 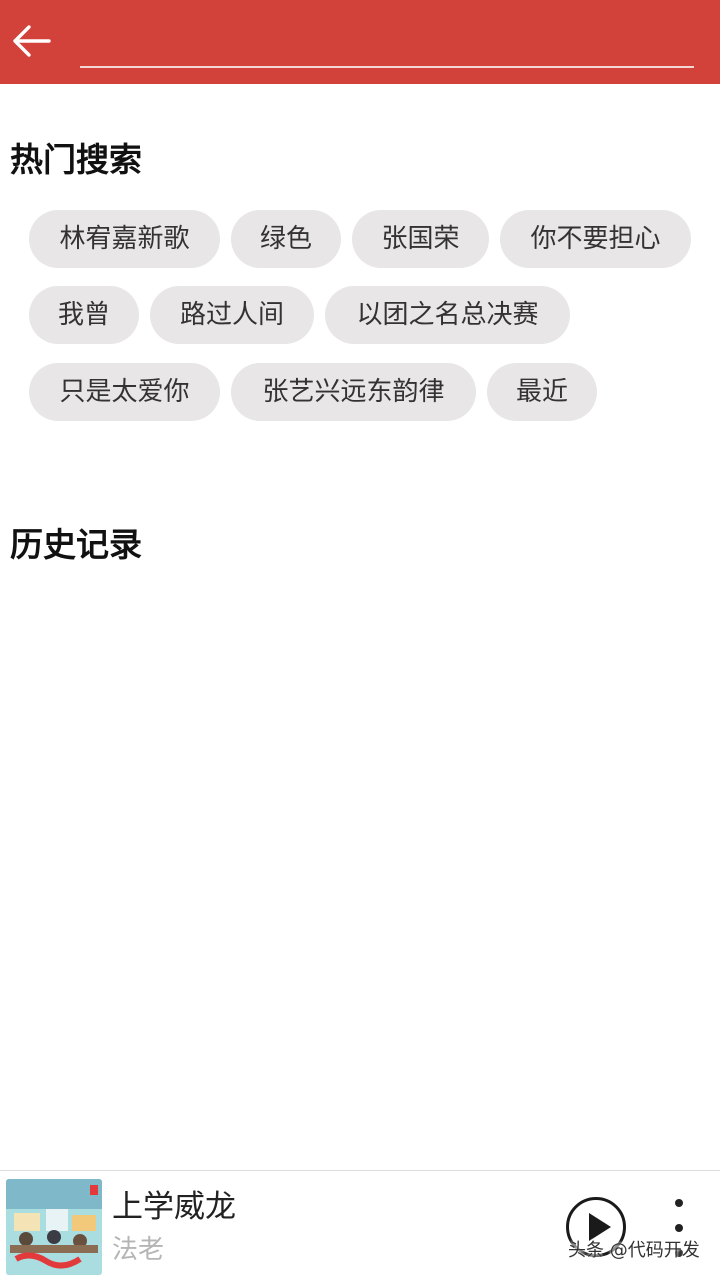 I want to click on hot-tag: 张艺兴远东韵律, so click(x=353, y=392).